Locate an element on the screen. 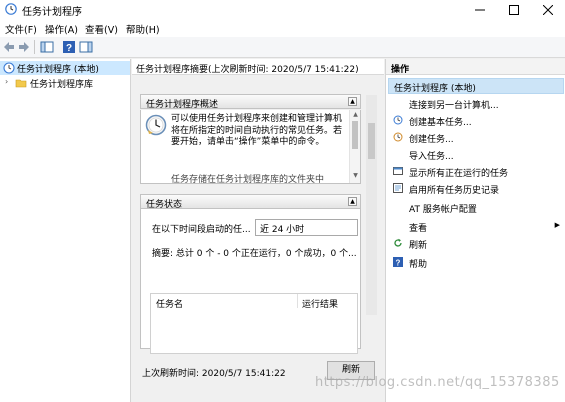 This screenshot has width=565, height=402. expand-chevron-icon: › is located at coordinates (6, 81).